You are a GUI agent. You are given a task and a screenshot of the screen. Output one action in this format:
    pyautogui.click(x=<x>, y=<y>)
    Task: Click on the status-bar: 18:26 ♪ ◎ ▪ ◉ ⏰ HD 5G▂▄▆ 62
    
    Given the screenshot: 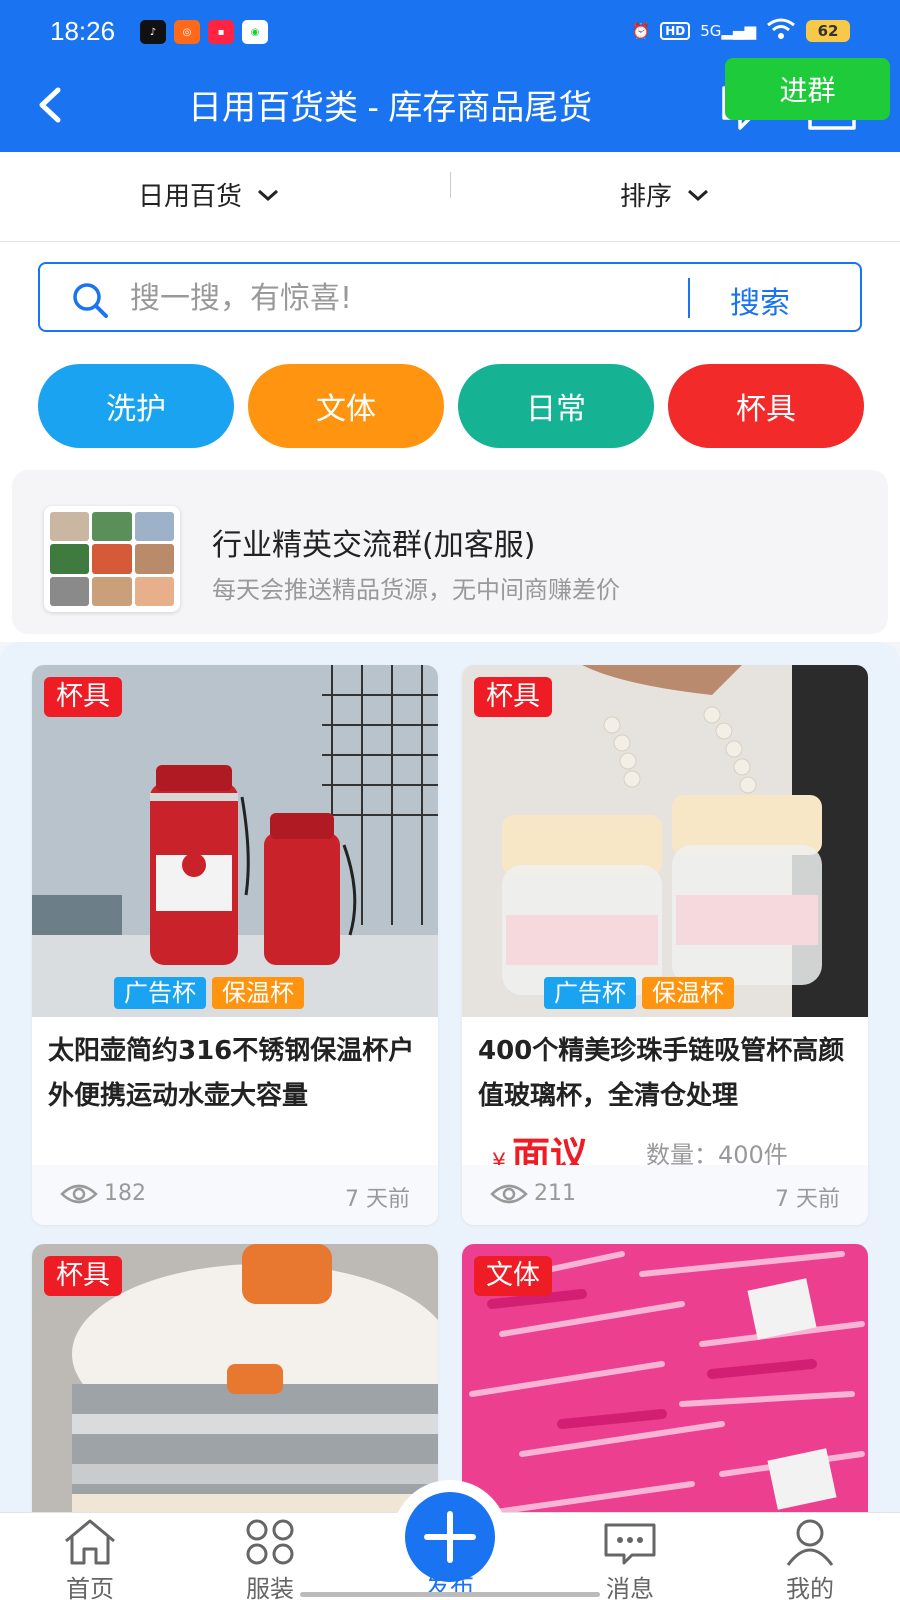 What is the action you would take?
    pyautogui.click(x=450, y=31)
    